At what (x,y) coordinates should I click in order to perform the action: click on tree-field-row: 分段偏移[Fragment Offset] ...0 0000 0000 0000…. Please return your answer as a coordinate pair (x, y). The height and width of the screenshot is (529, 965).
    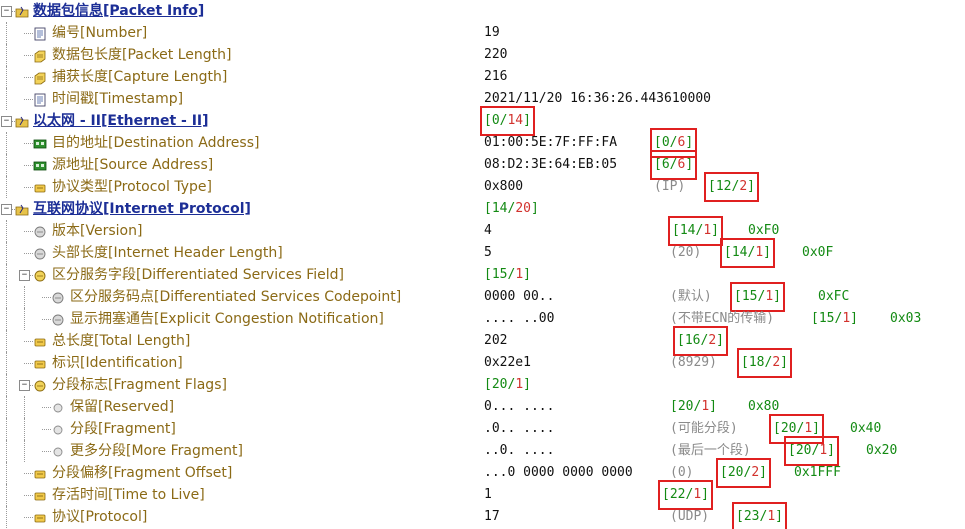
    Looking at the image, I should click on (482, 473).